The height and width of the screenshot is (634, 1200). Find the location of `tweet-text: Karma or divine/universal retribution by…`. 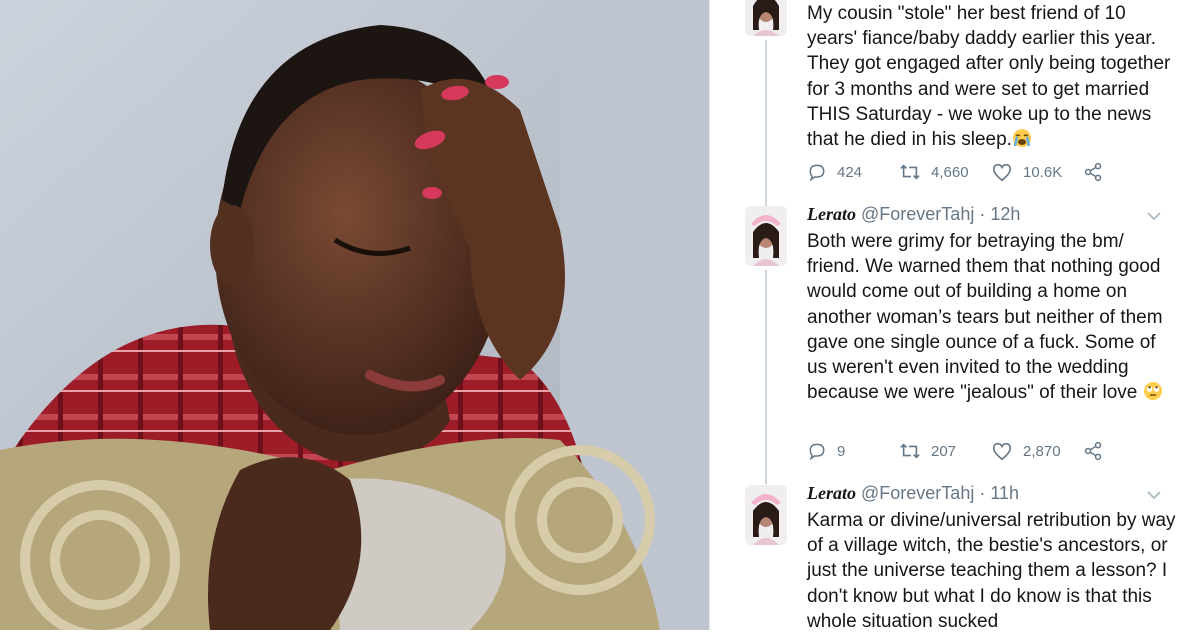

tweet-text: Karma or divine/universal retribution by… is located at coordinates (991, 571).